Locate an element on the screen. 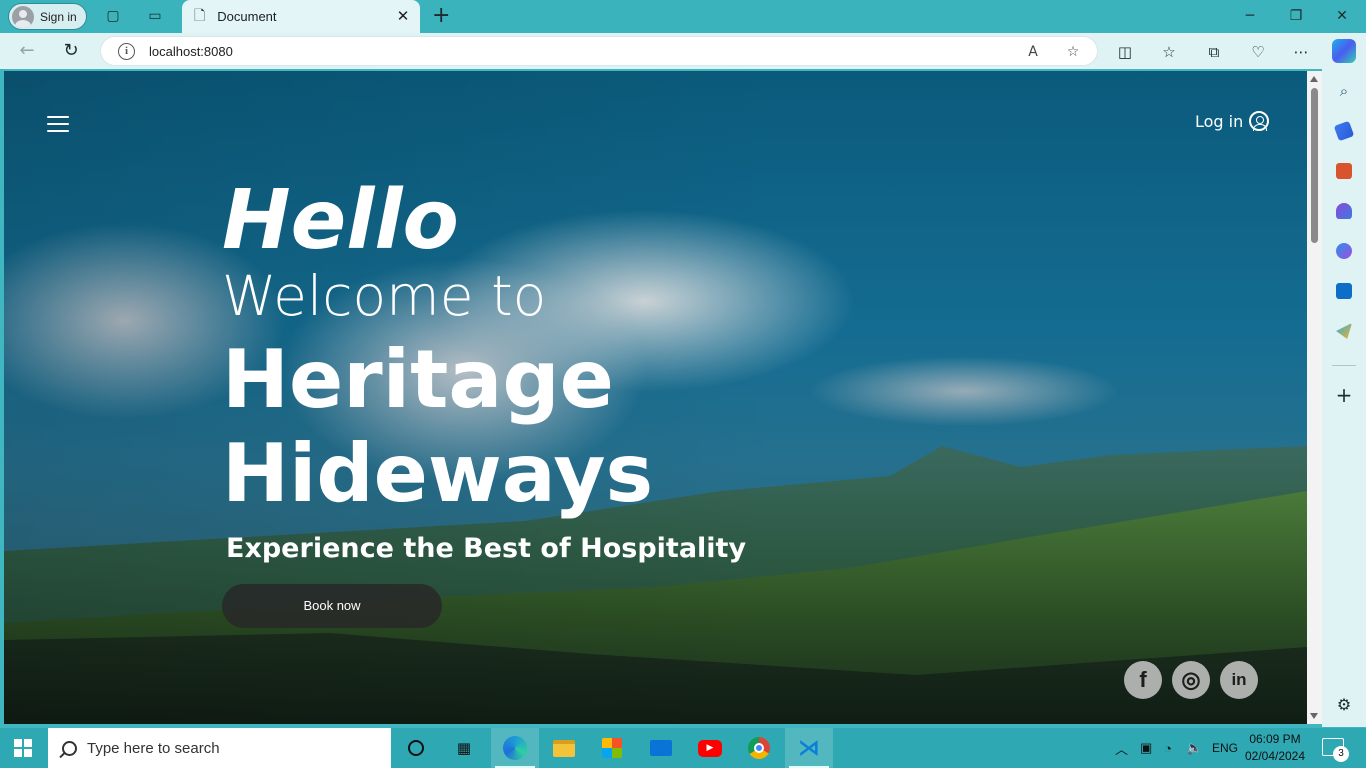 The image size is (1366, 768). hero-tagline: Experience the Best of Hospitality is located at coordinates (486, 548).